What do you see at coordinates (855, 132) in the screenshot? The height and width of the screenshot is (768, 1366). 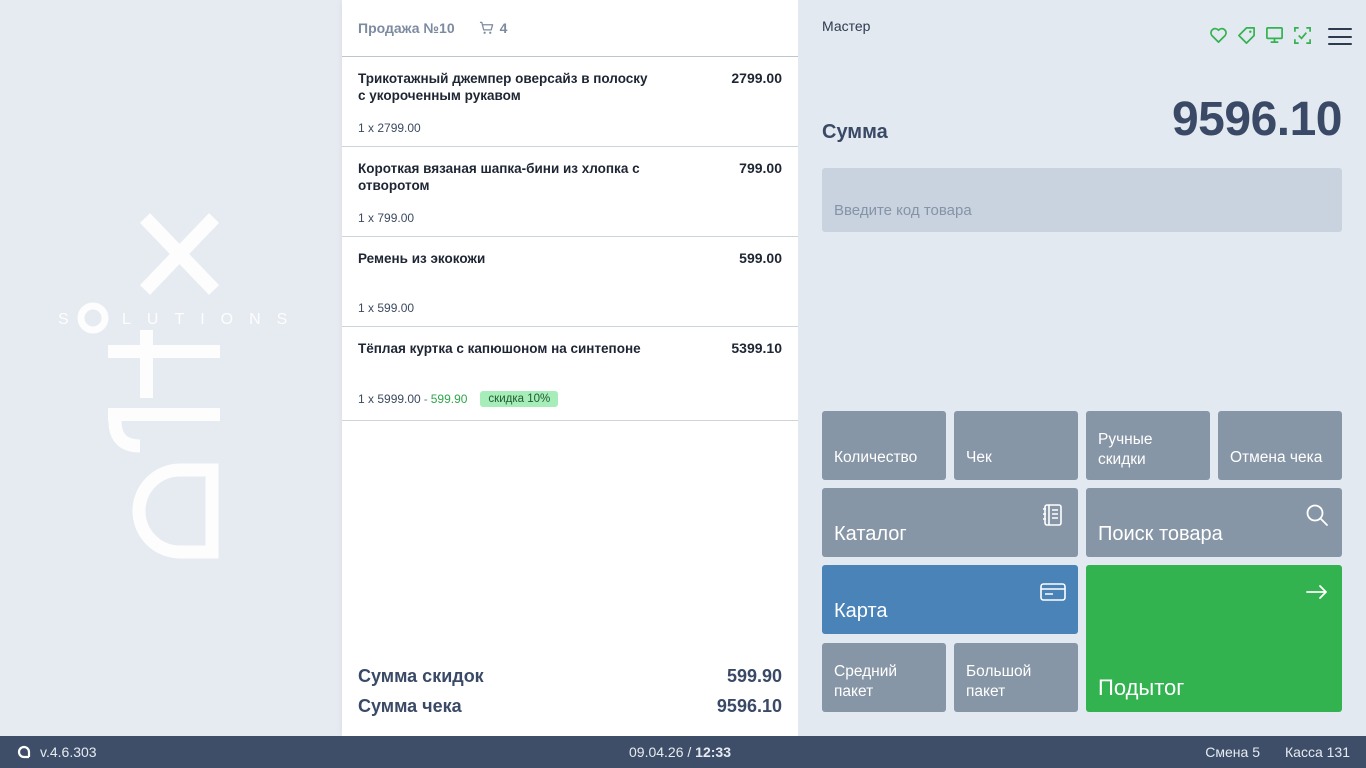 I see `sum-label: Сумма` at bounding box center [855, 132].